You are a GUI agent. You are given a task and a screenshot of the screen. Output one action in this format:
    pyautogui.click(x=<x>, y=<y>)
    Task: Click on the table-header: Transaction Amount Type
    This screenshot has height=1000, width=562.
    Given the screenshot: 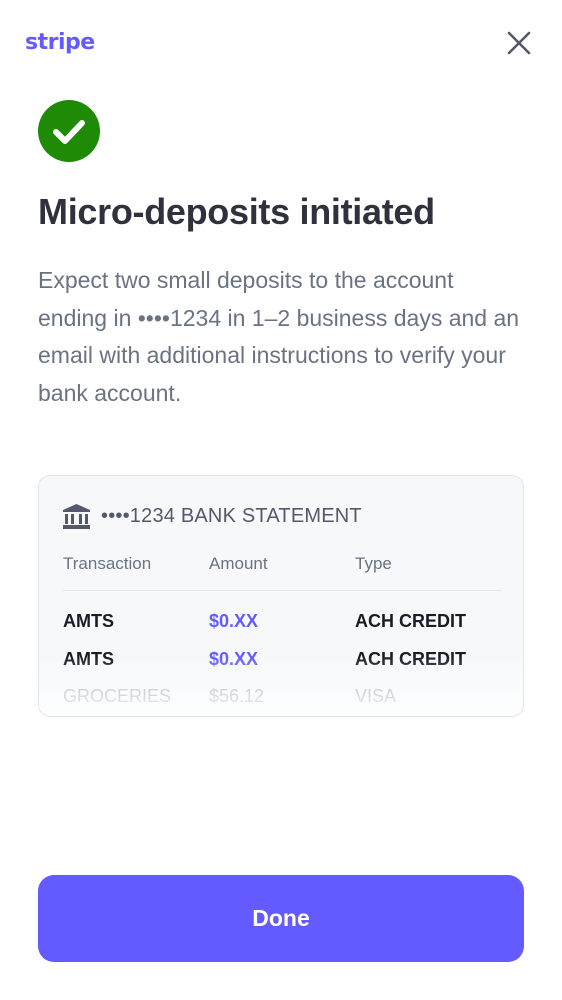 What is the action you would take?
    pyautogui.click(x=282, y=571)
    